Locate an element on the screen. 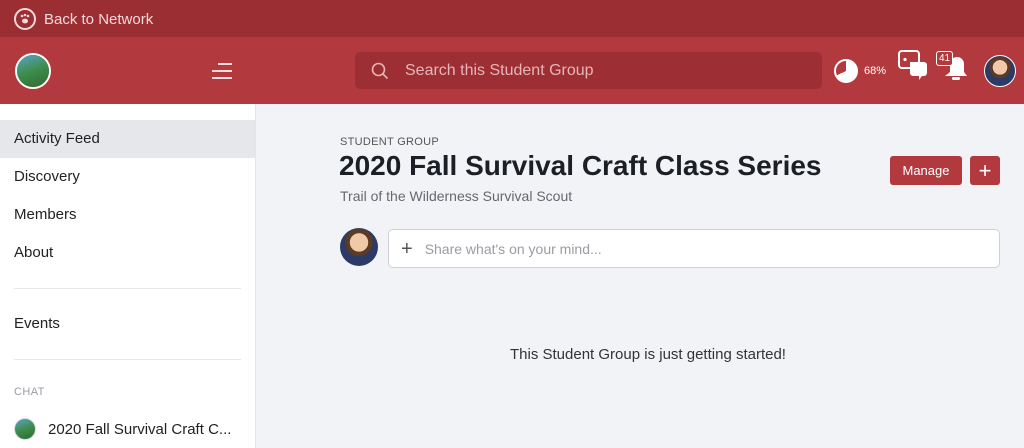 Image resolution: width=1024 pixels, height=448 pixels. network-bar: Back to Network is located at coordinates (512, 18).